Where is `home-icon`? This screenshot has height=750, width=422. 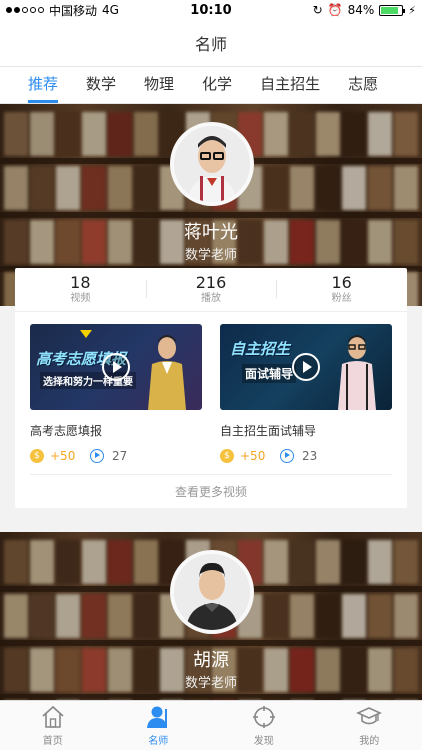 home-icon is located at coordinates (53, 716).